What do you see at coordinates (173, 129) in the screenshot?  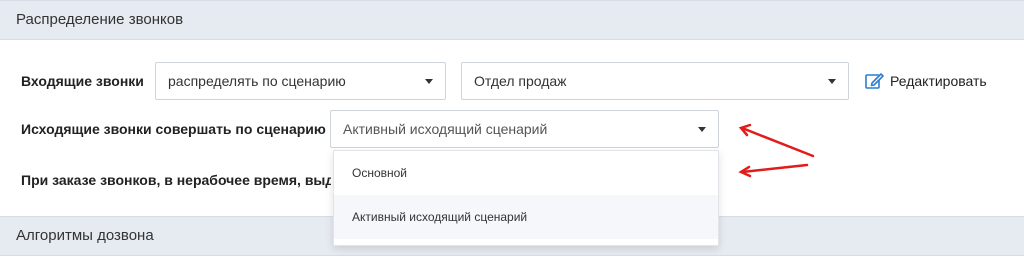 I see `outgoing-scenario-label: Исходящие звонки совершать по сценарию` at bounding box center [173, 129].